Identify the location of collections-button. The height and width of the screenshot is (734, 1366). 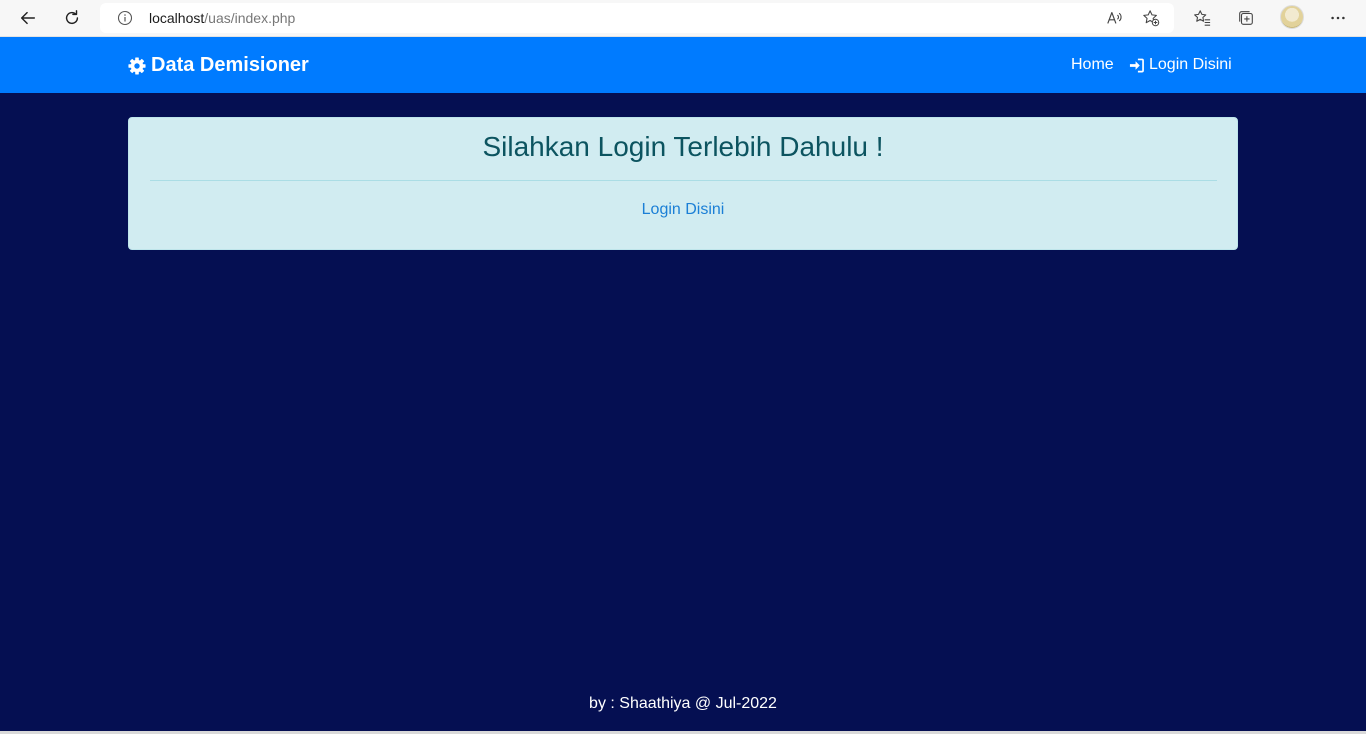
(1246, 18).